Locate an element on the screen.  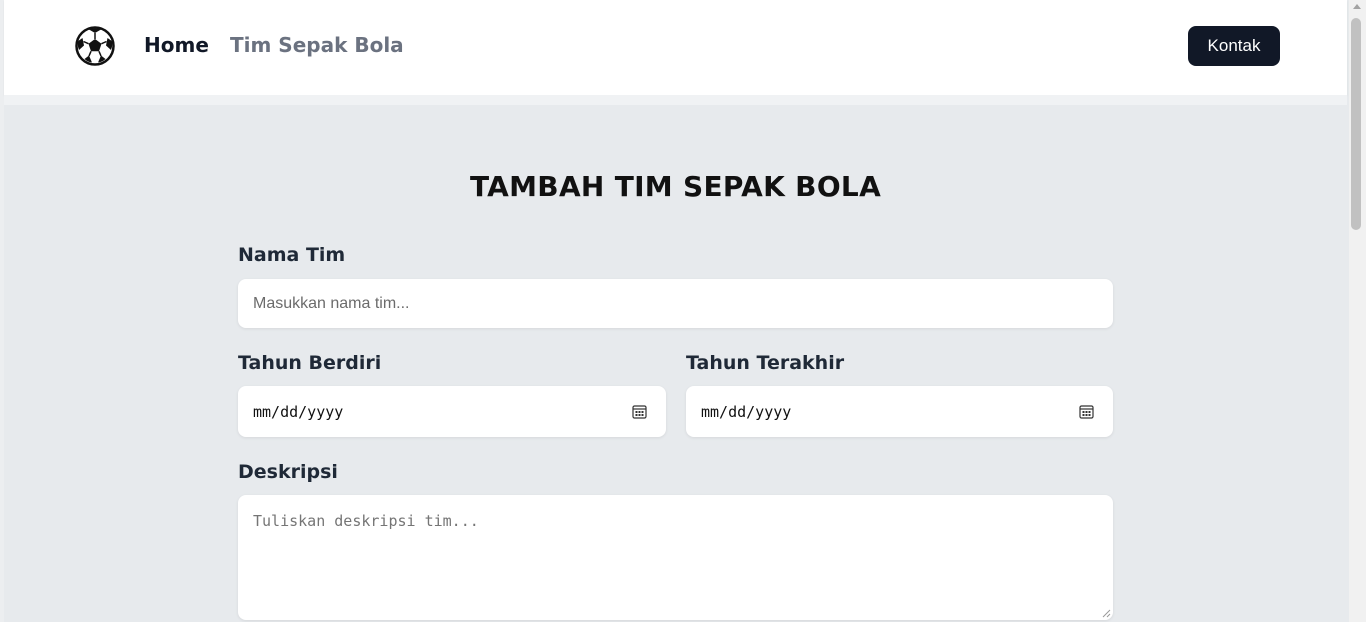
nav-link-home: Home is located at coordinates (176, 45).